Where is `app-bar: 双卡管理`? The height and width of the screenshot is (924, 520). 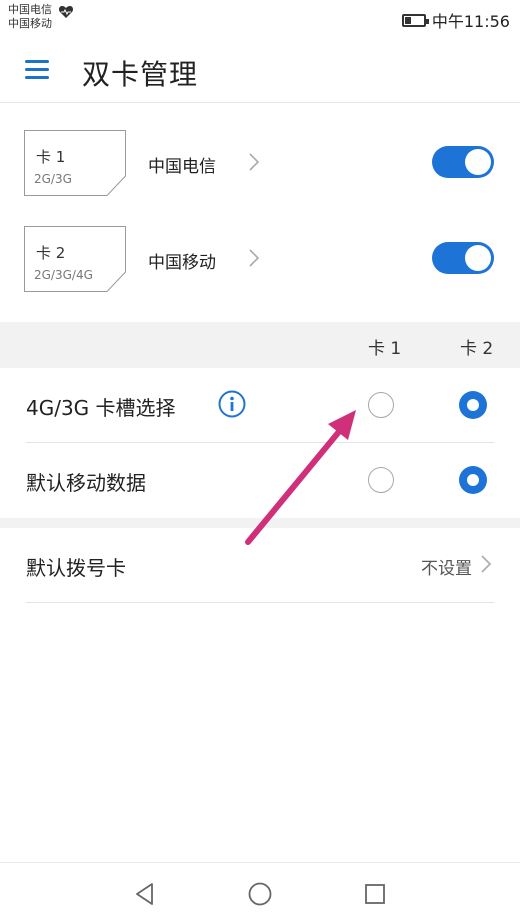
app-bar: 双卡管理 is located at coordinates (260, 70).